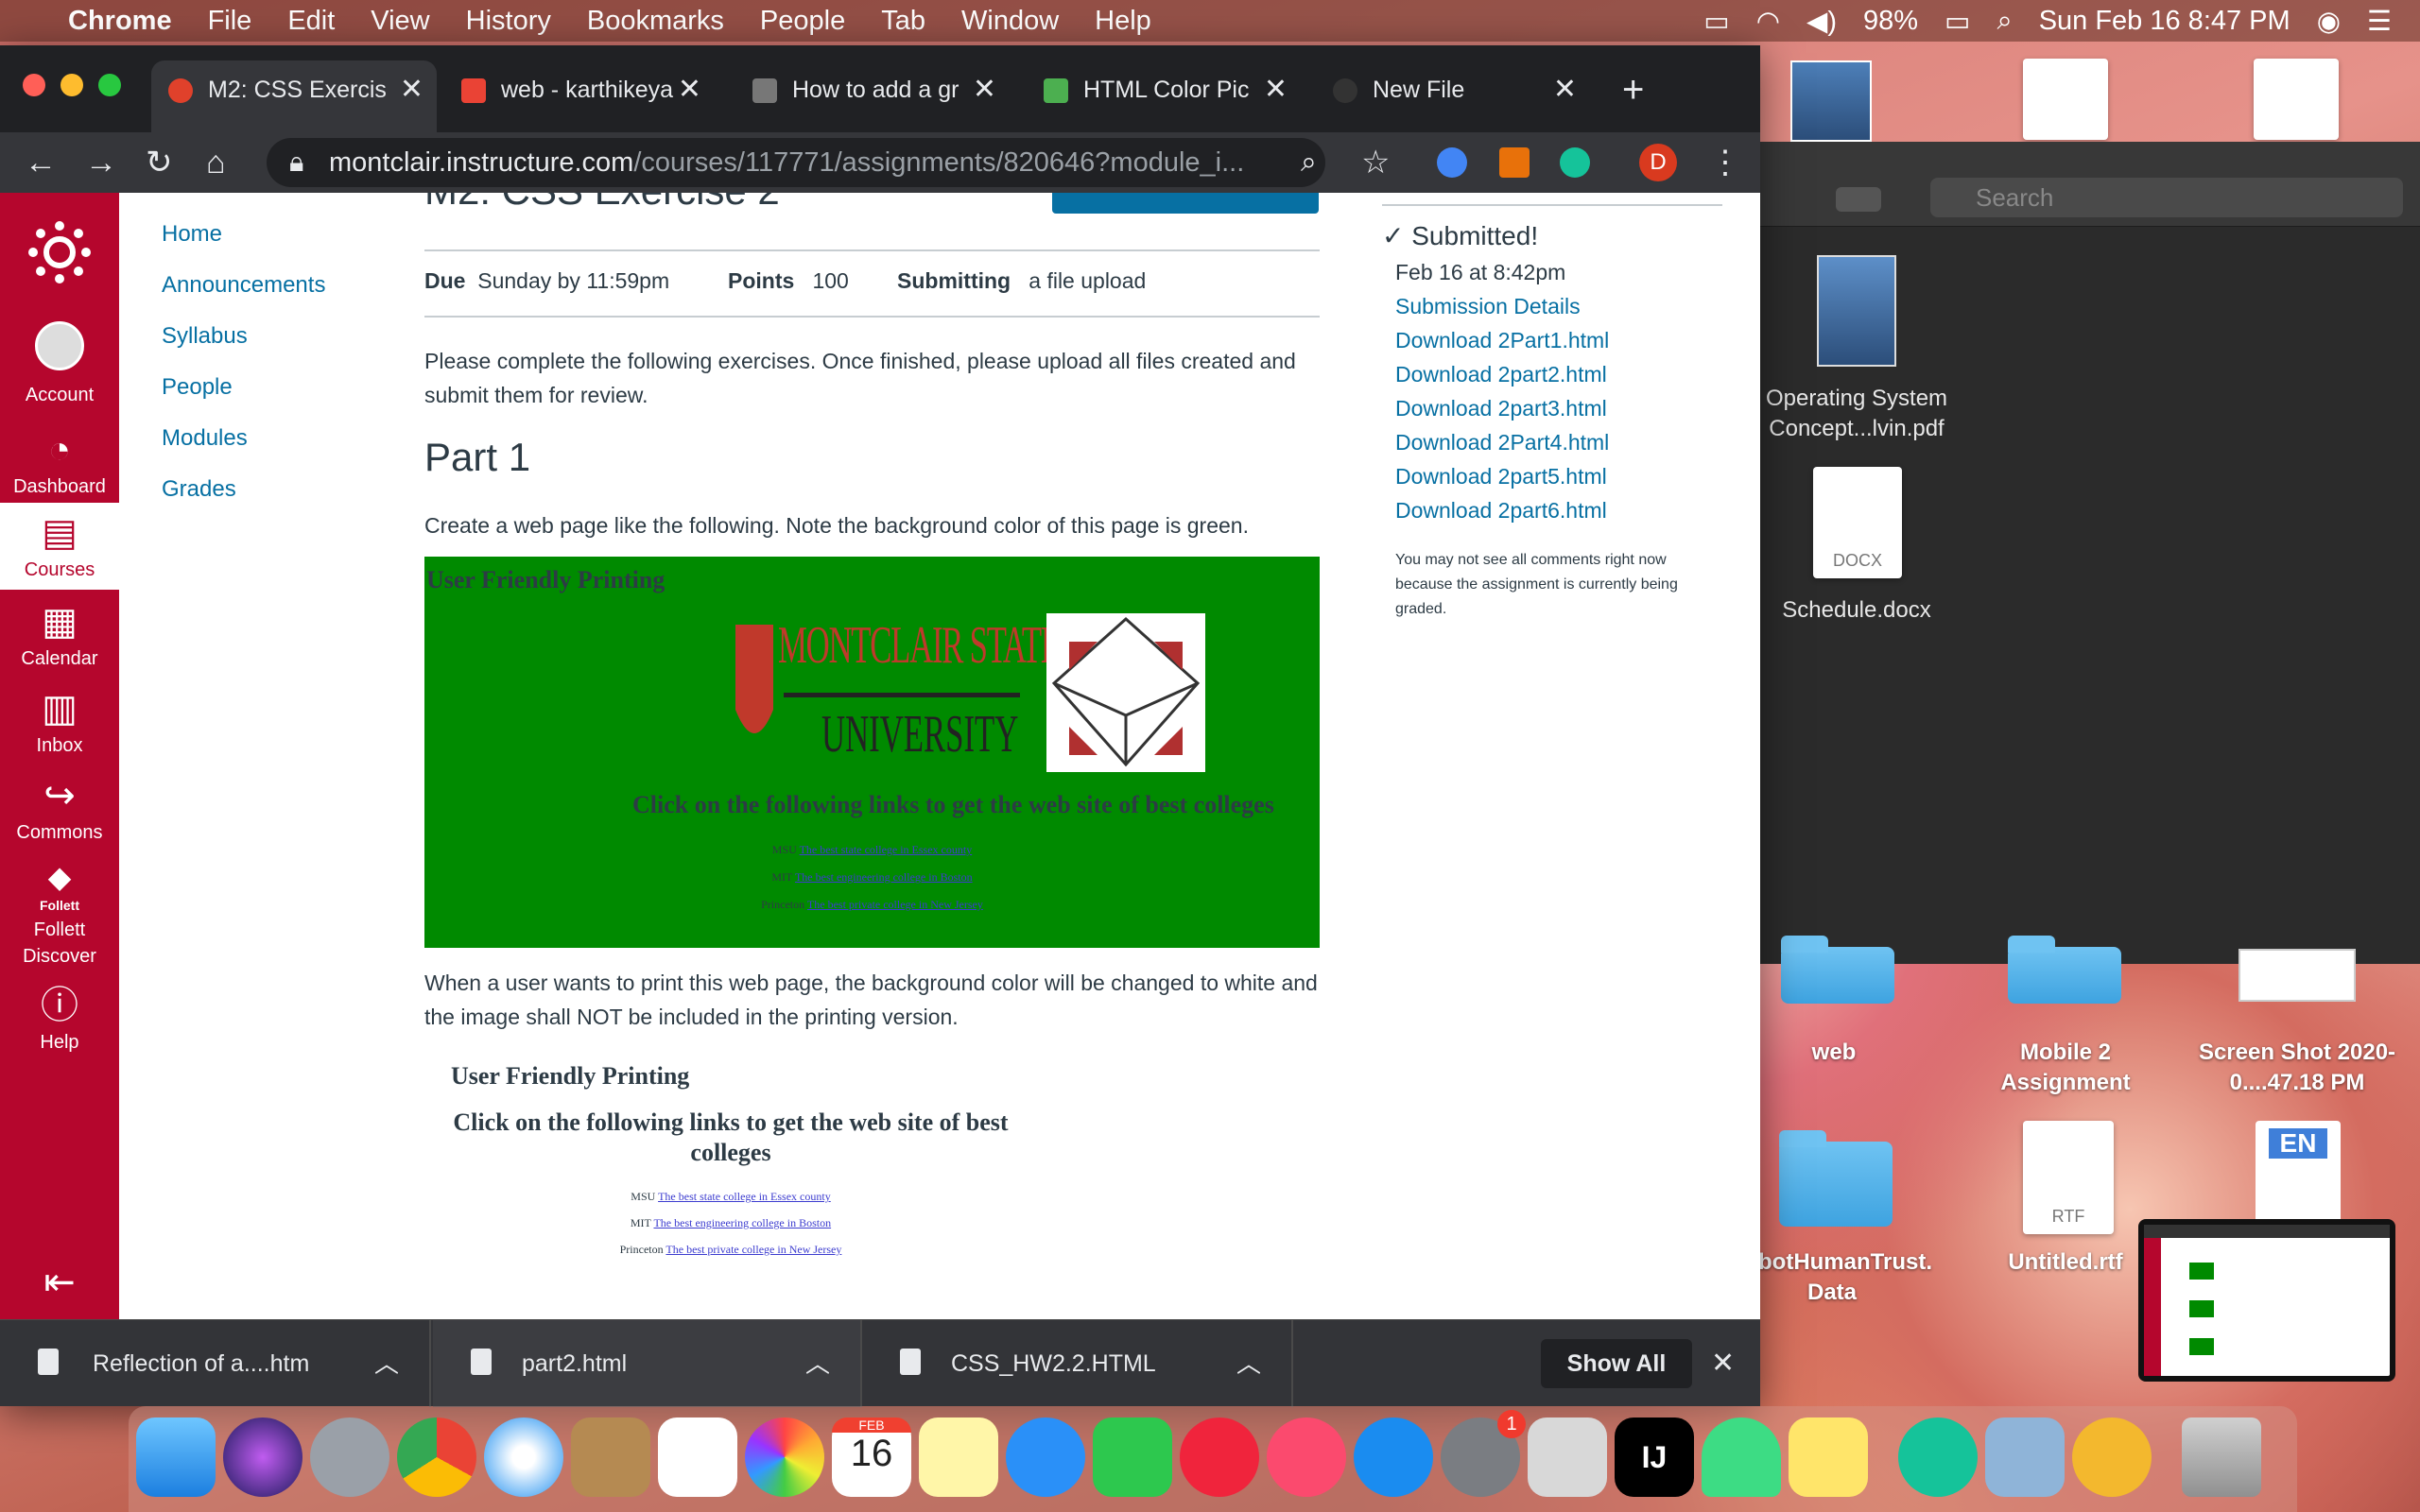 Image resolution: width=2420 pixels, height=1512 pixels. I want to click on notification-center-icon: ☰, so click(2380, 21).